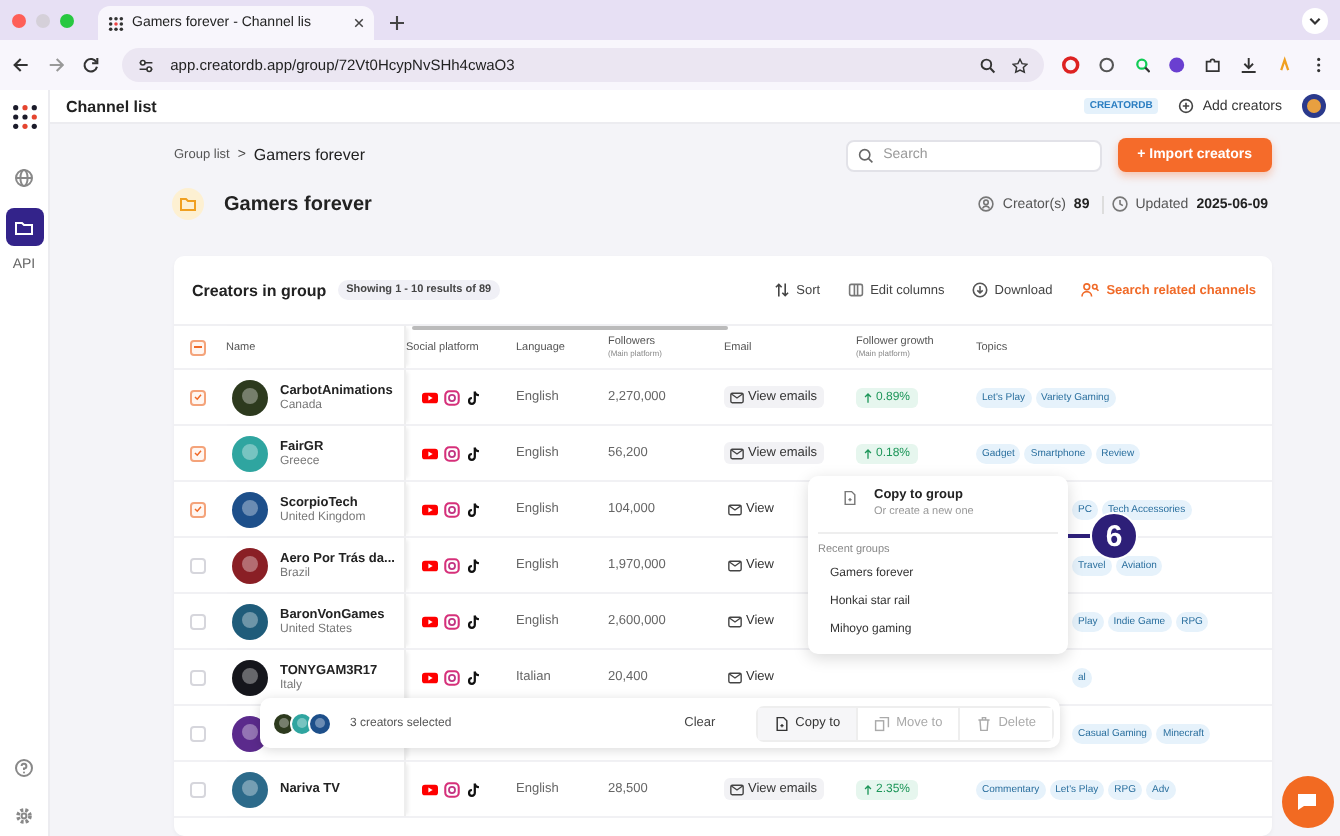 The width and height of the screenshot is (1340, 836). Describe the element at coordinates (1213, 65) in the screenshot. I see `puzzle-icon` at that location.